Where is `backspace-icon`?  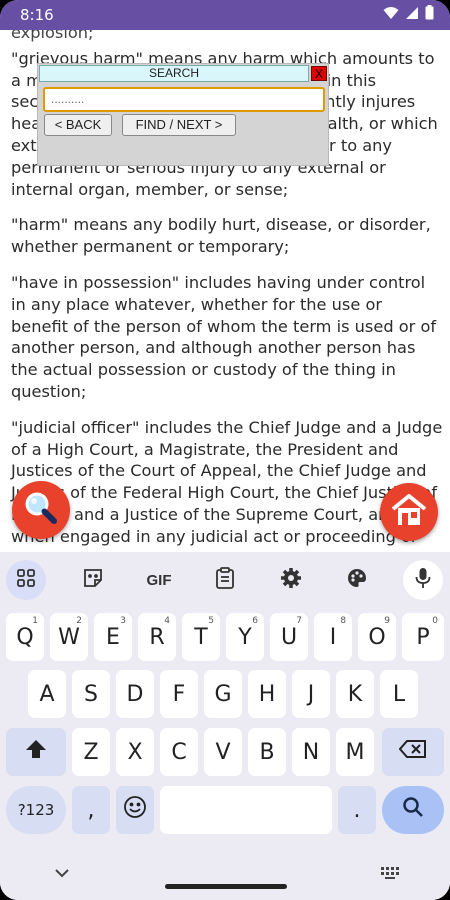 backspace-icon is located at coordinates (412, 752).